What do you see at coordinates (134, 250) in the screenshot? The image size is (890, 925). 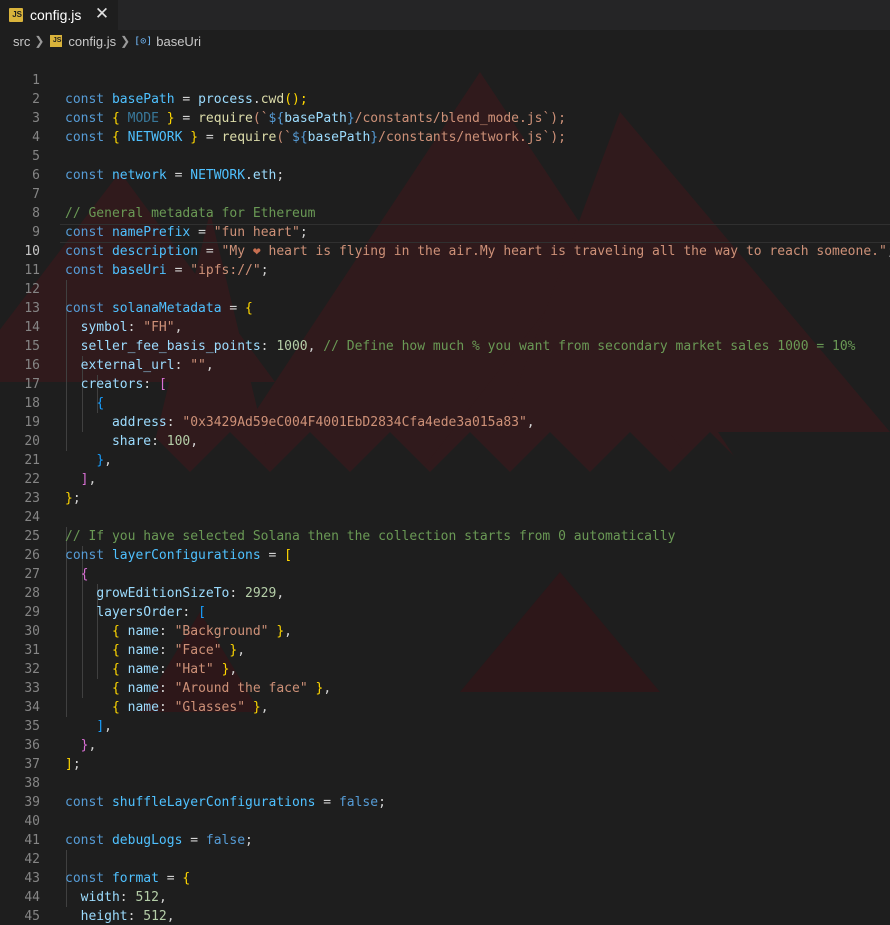 I see `code-line-active: 10 const baseUri = "ipfs://";` at bounding box center [134, 250].